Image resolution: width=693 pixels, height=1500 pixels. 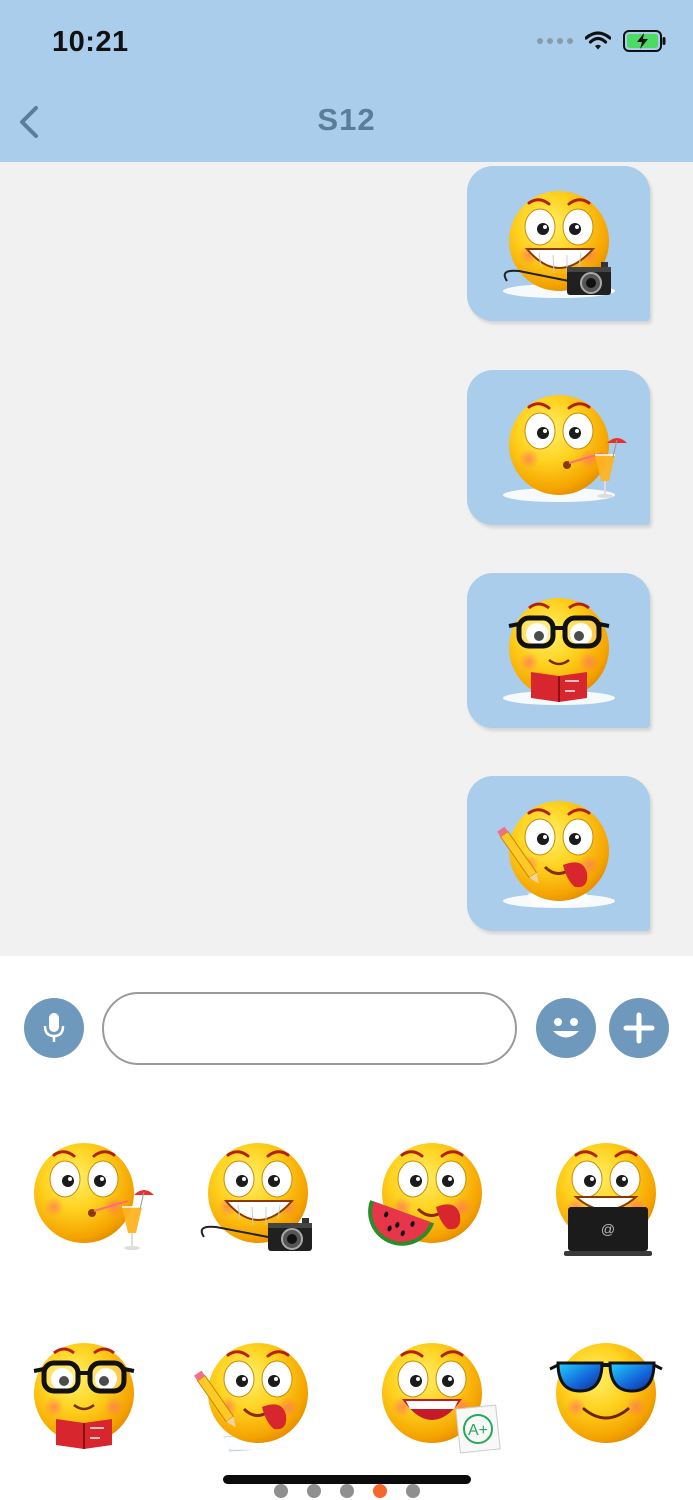 I want to click on add-button, so click(x=639, y=1028).